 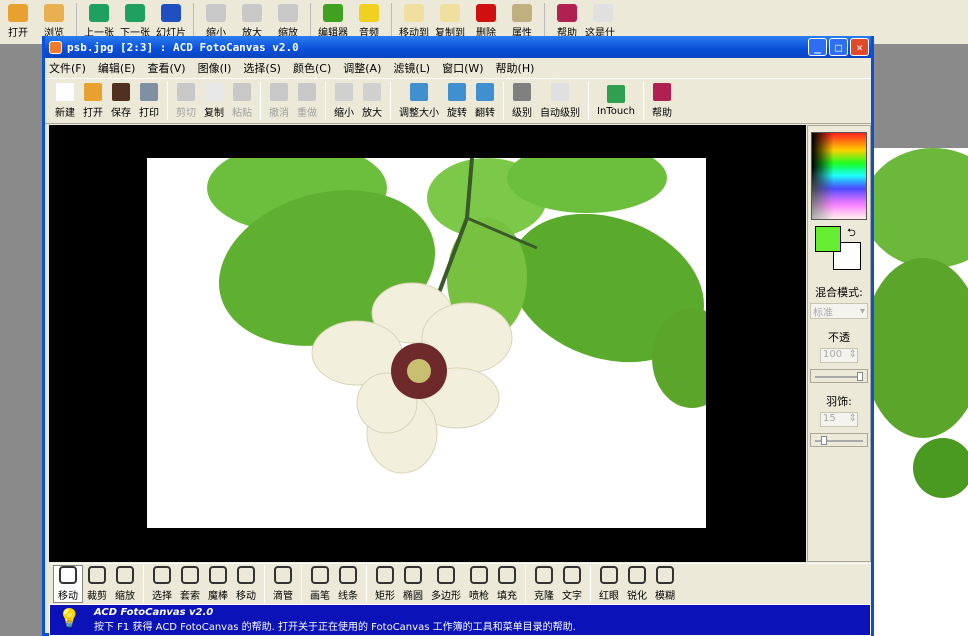 What do you see at coordinates (190, 583) in the screenshot?
I see `tools-button-5: 套索` at bounding box center [190, 583].